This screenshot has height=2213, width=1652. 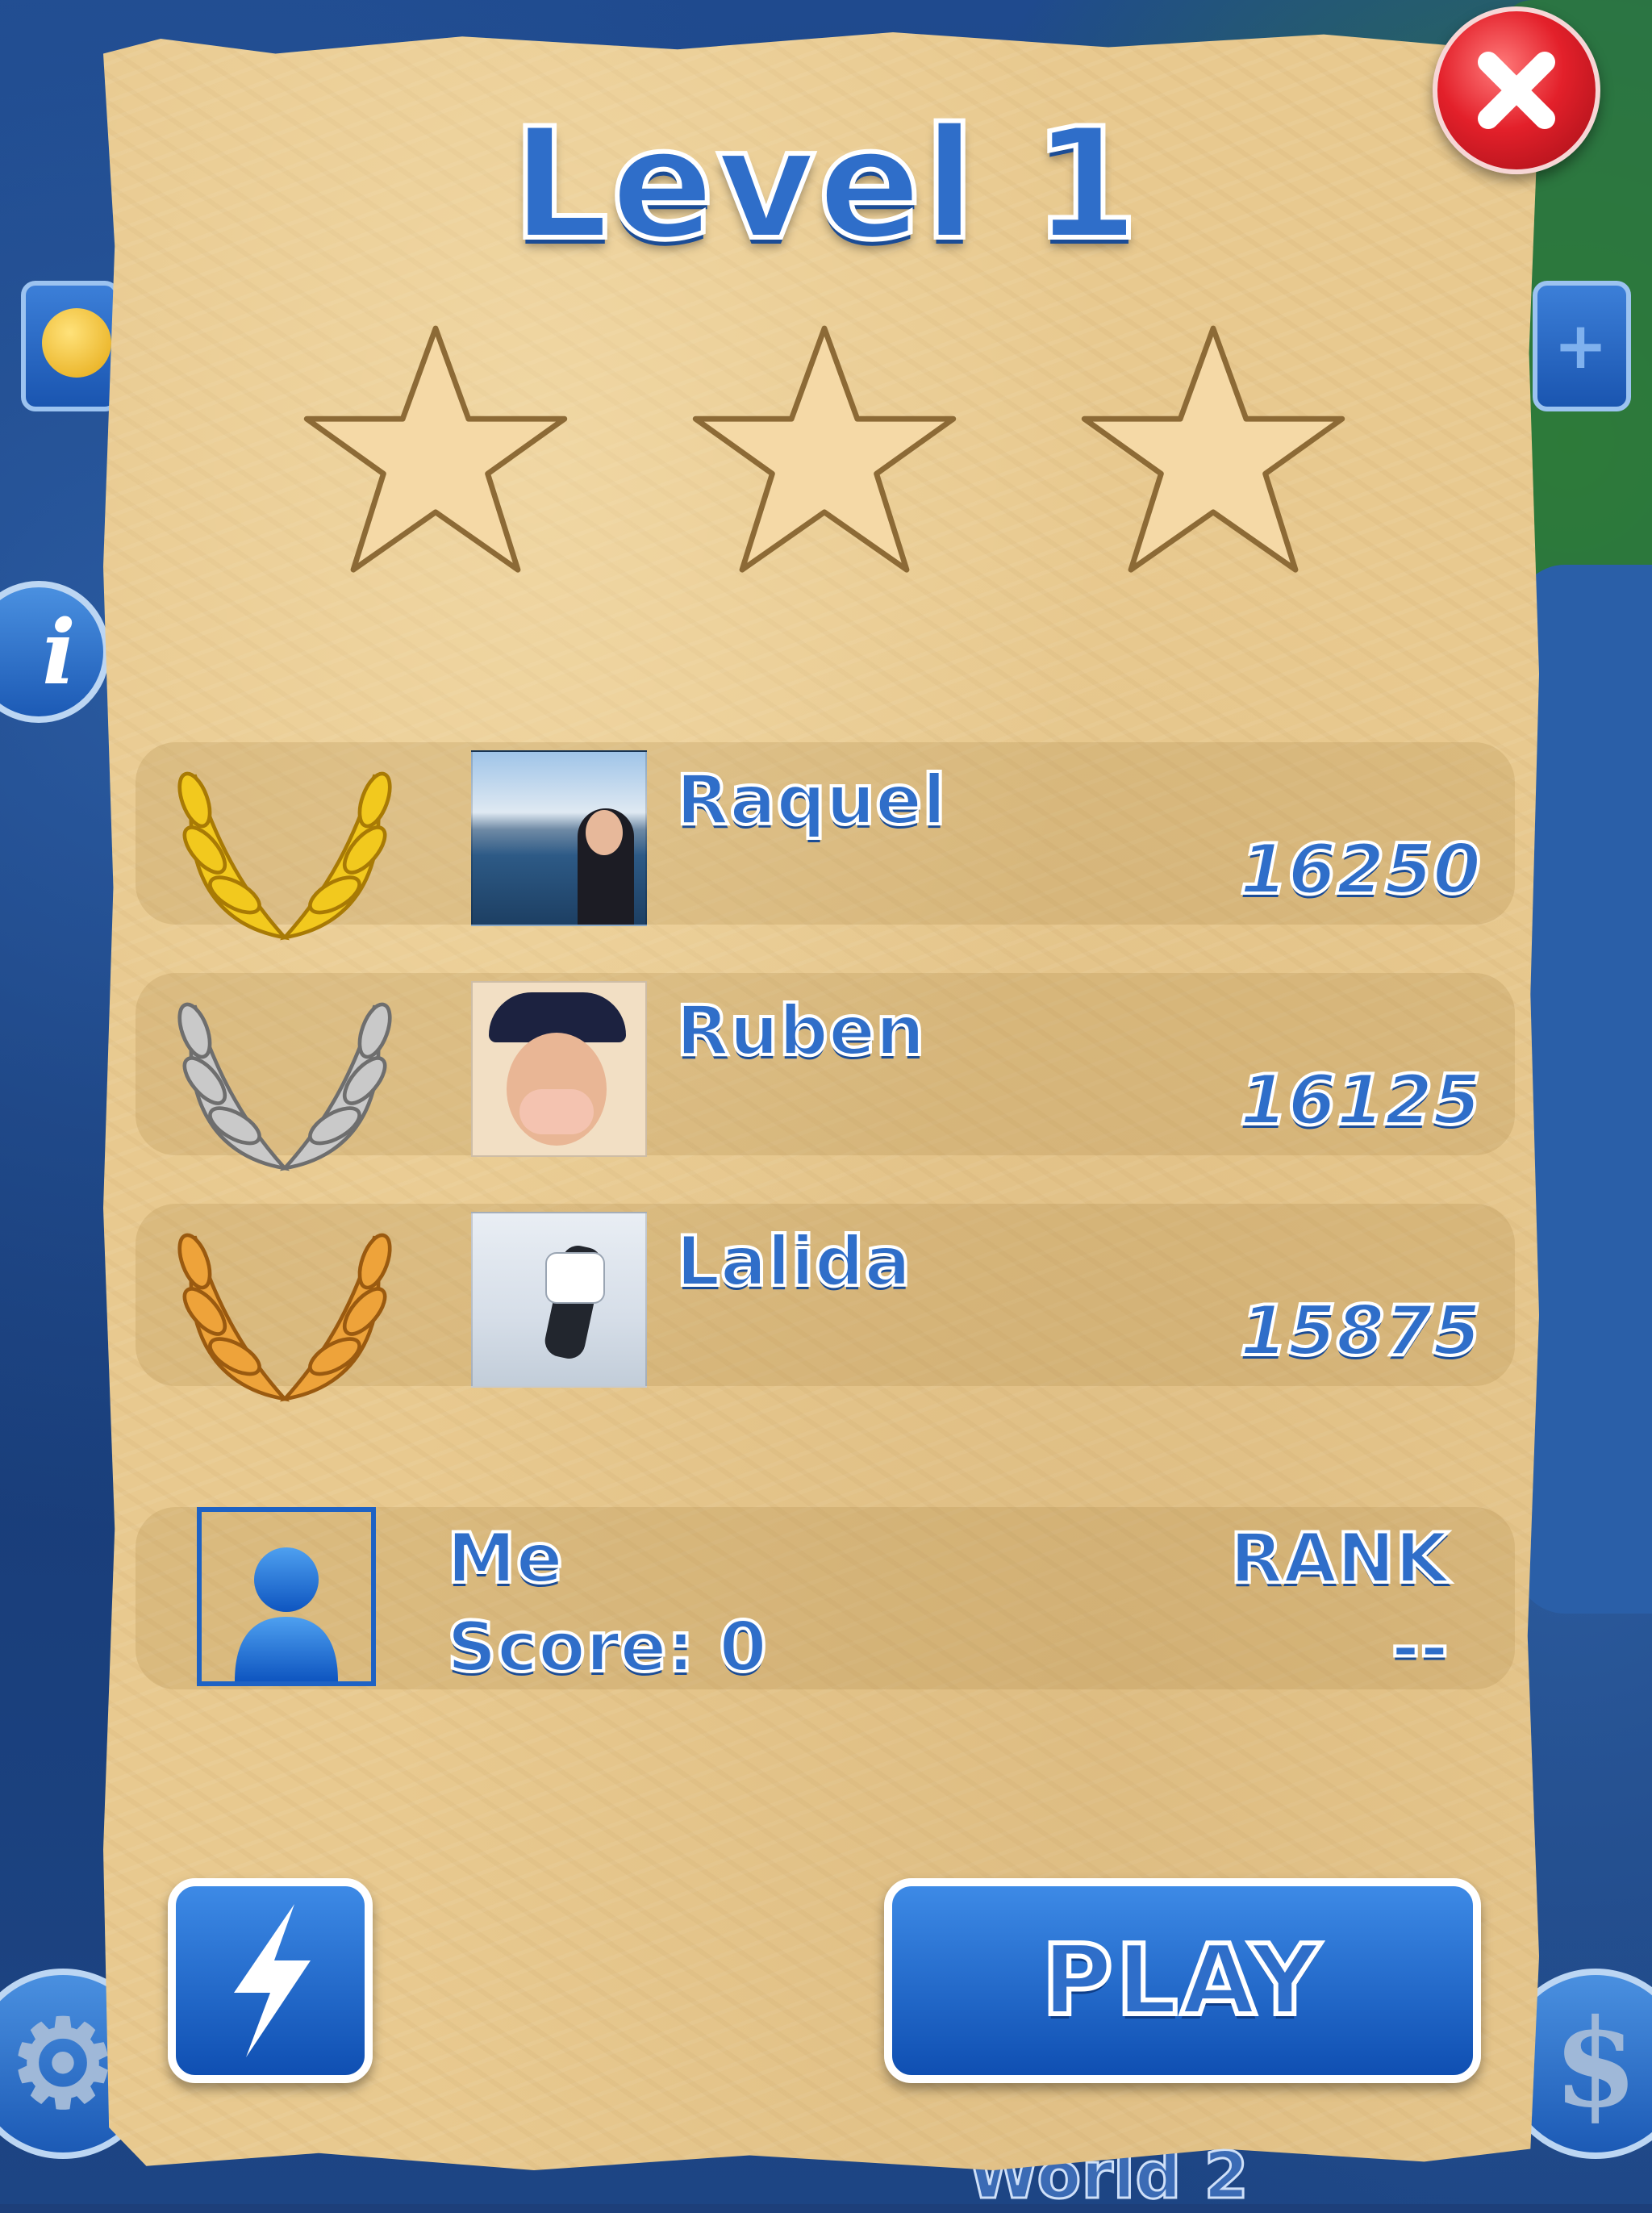 I want to click on level-title: Level 1, so click(x=825, y=185).